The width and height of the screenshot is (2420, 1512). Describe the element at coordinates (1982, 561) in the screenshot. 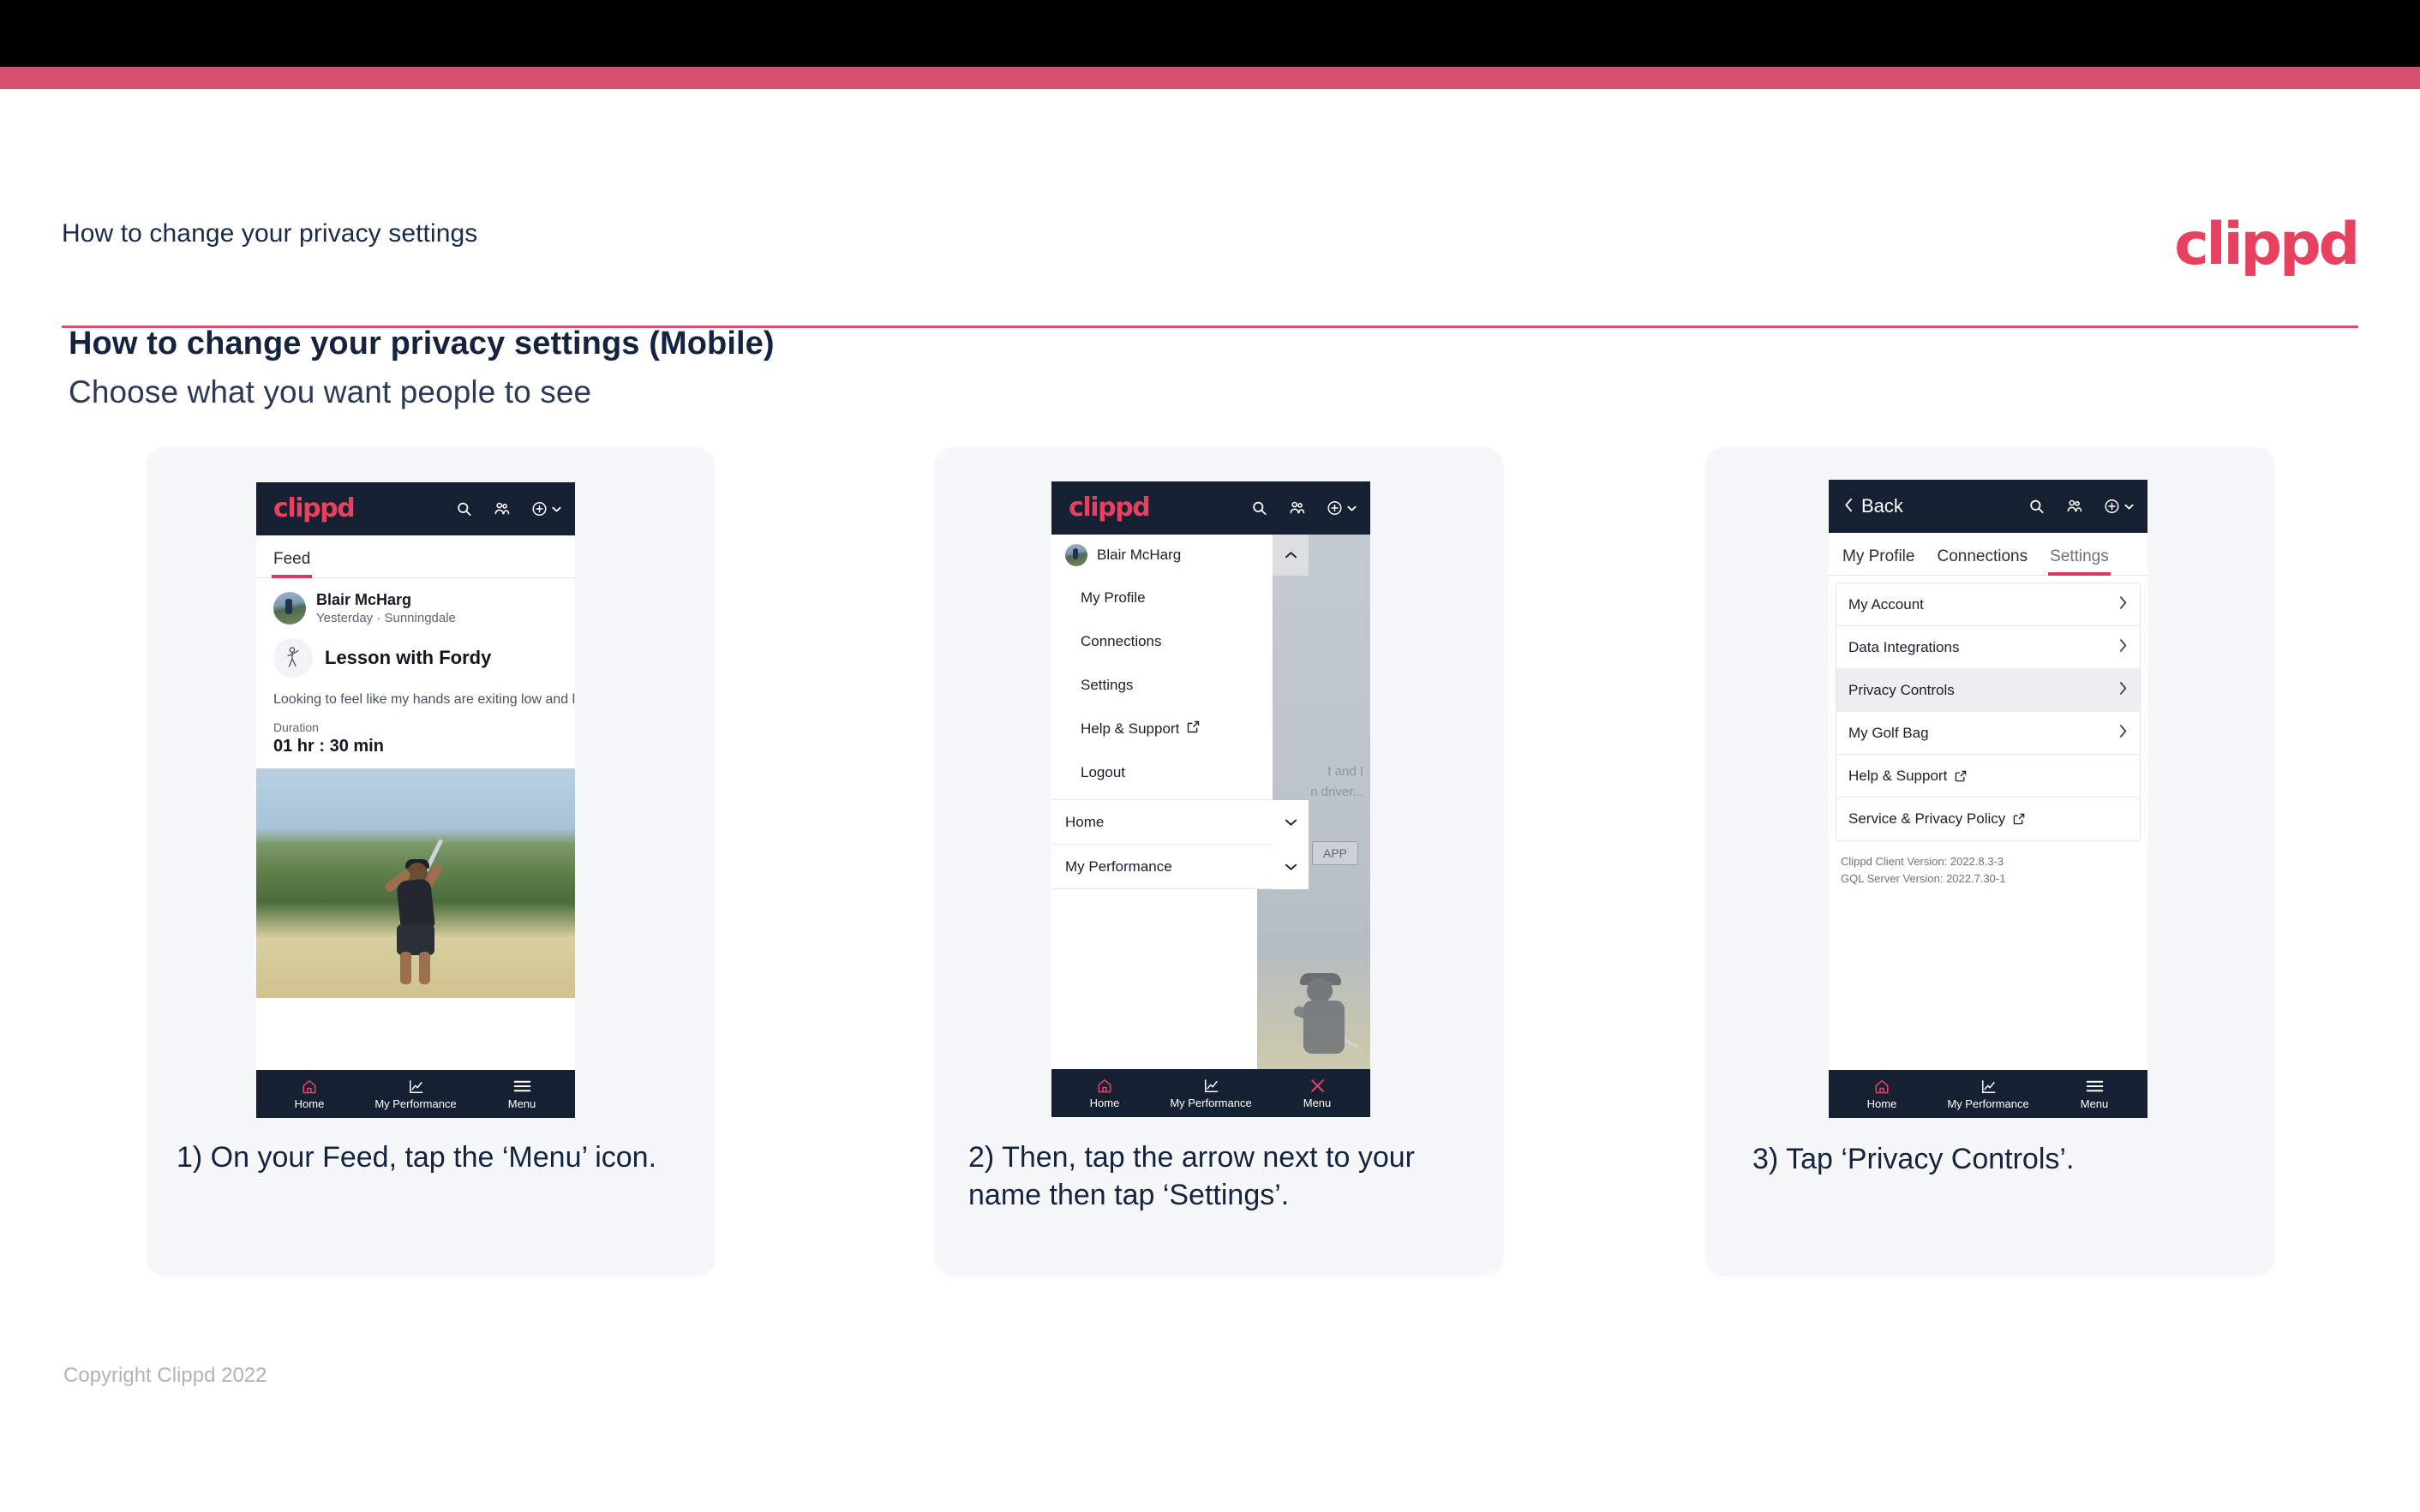

I see `tab-connections: Connections` at that location.